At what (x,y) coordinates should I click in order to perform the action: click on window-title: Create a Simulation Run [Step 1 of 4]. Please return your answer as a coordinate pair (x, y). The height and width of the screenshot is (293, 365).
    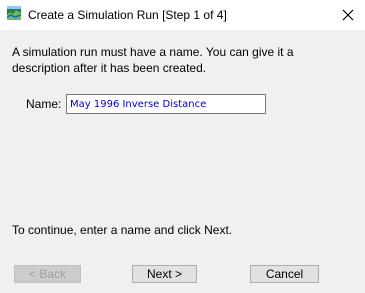
    Looking at the image, I should click on (127, 15).